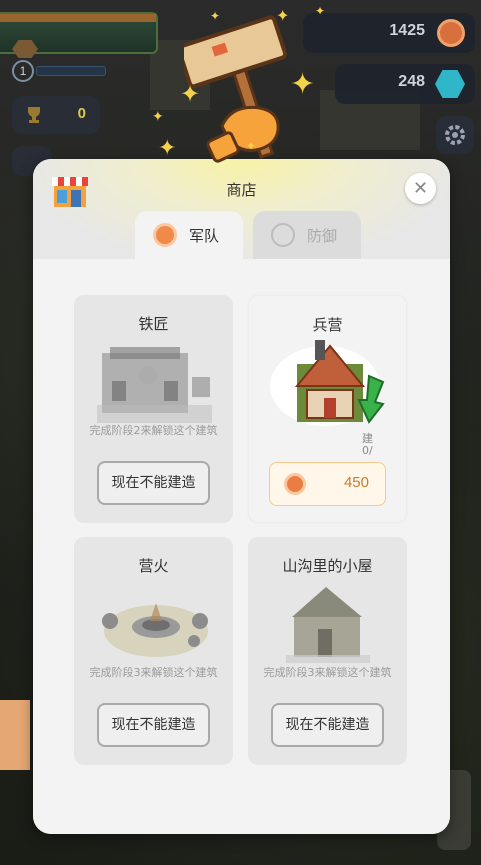  Describe the element at coordinates (154, 385) in the screenshot. I see `blacksmith-building-image` at that location.